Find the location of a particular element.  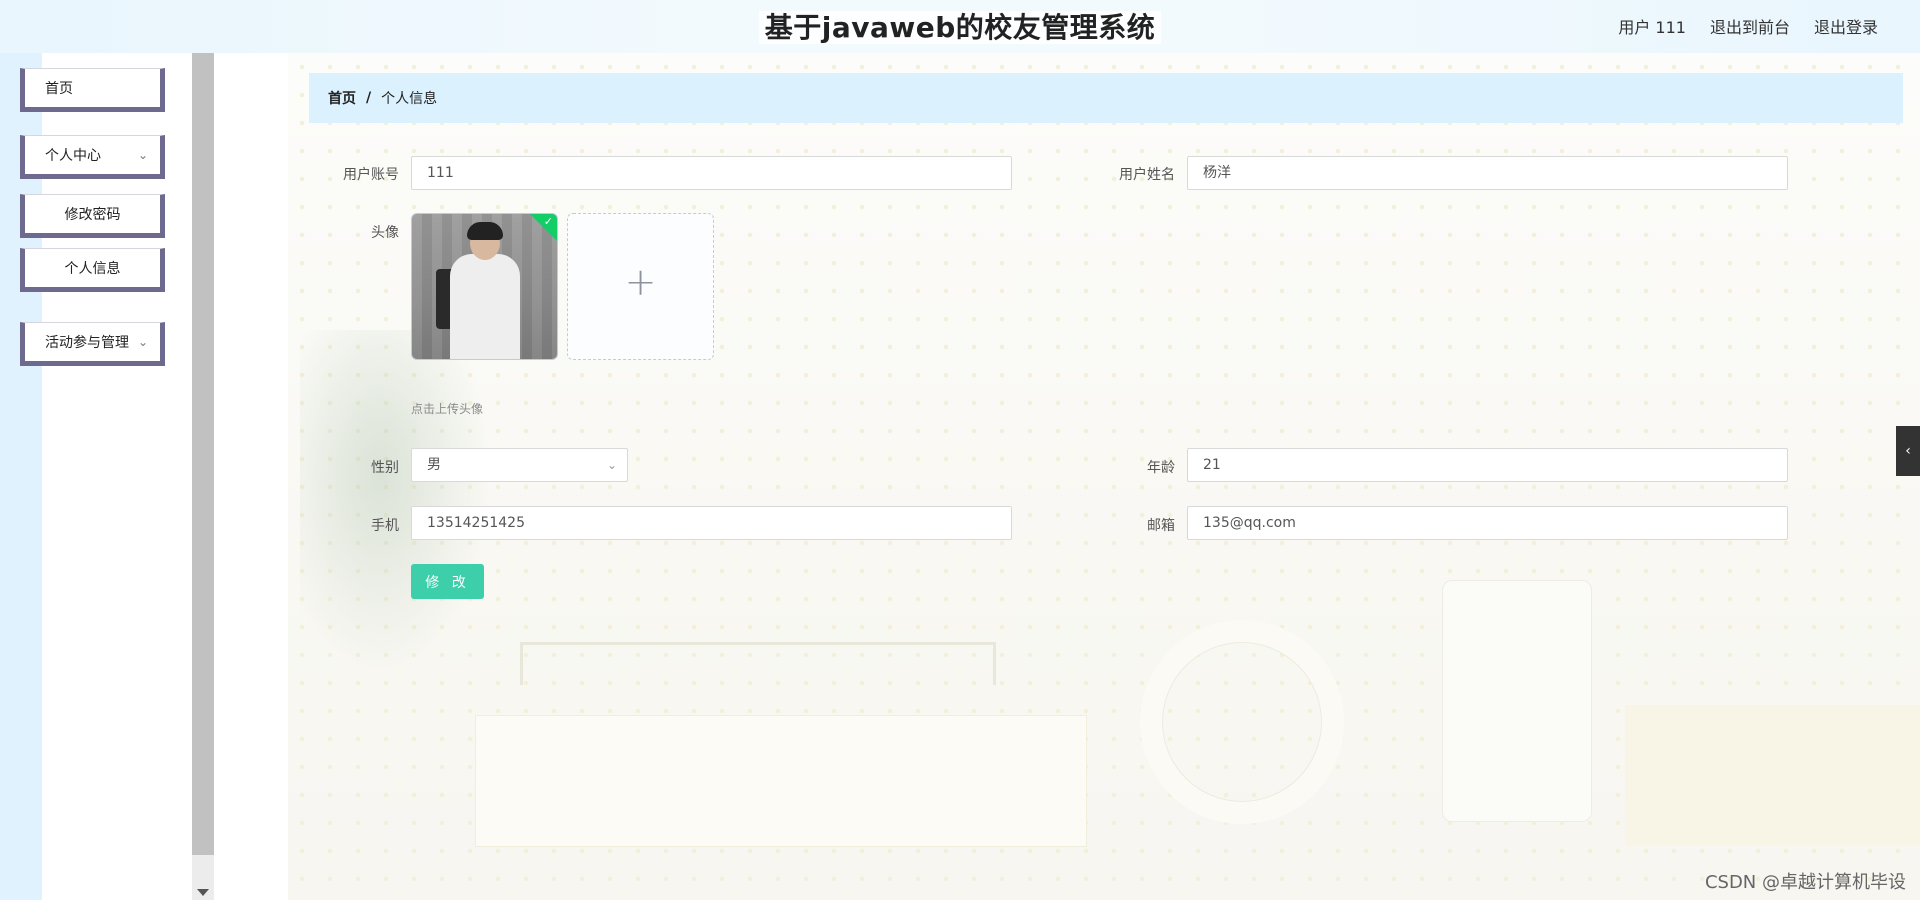

avatar-label: 头像 is located at coordinates (385, 233).